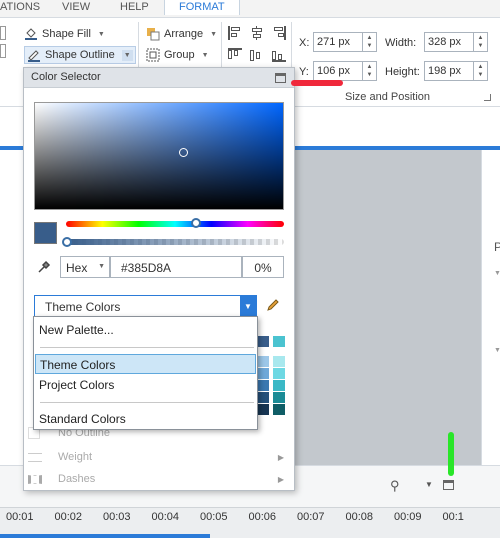  I want to click on arrange-button: Arrange ▼, so click(181, 34).